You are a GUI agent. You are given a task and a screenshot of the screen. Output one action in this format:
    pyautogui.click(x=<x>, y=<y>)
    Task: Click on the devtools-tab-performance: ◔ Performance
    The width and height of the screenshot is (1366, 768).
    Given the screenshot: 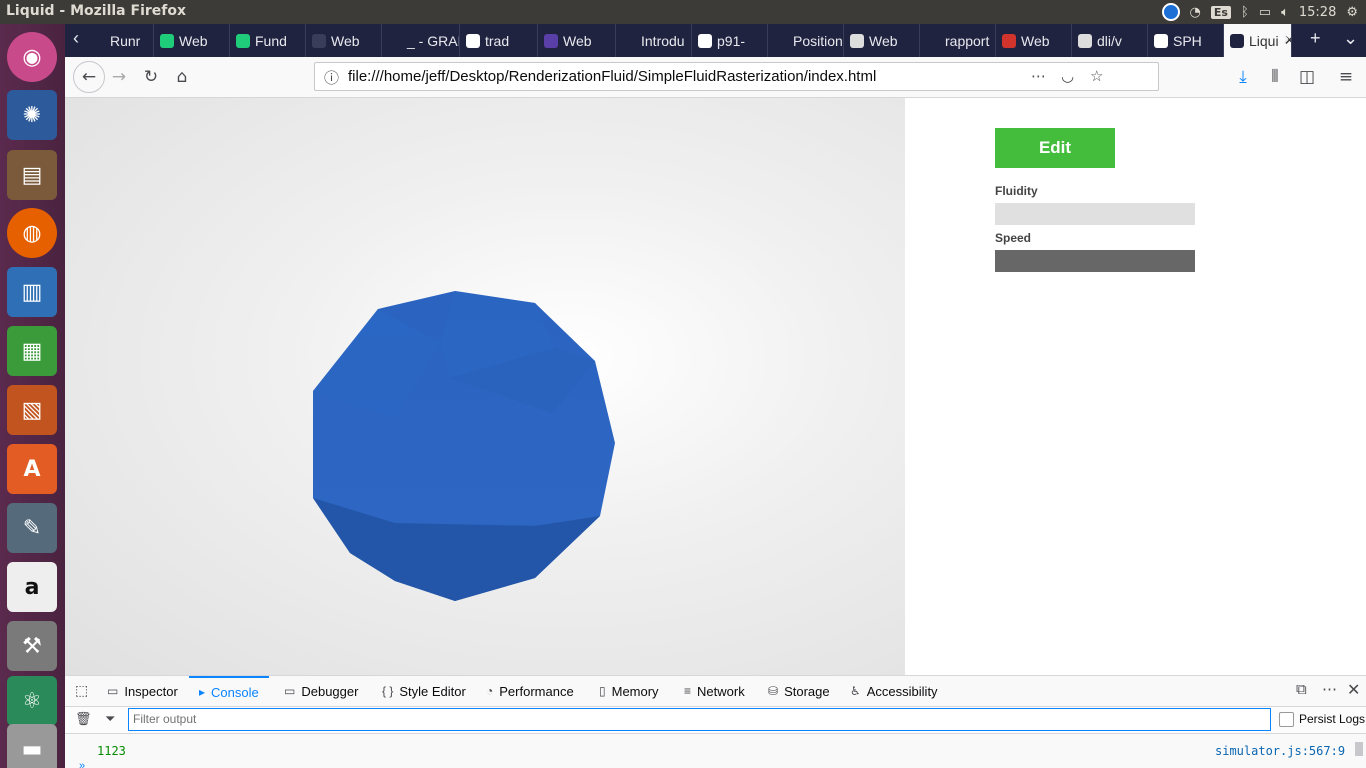 What is the action you would take?
    pyautogui.click(x=530, y=691)
    